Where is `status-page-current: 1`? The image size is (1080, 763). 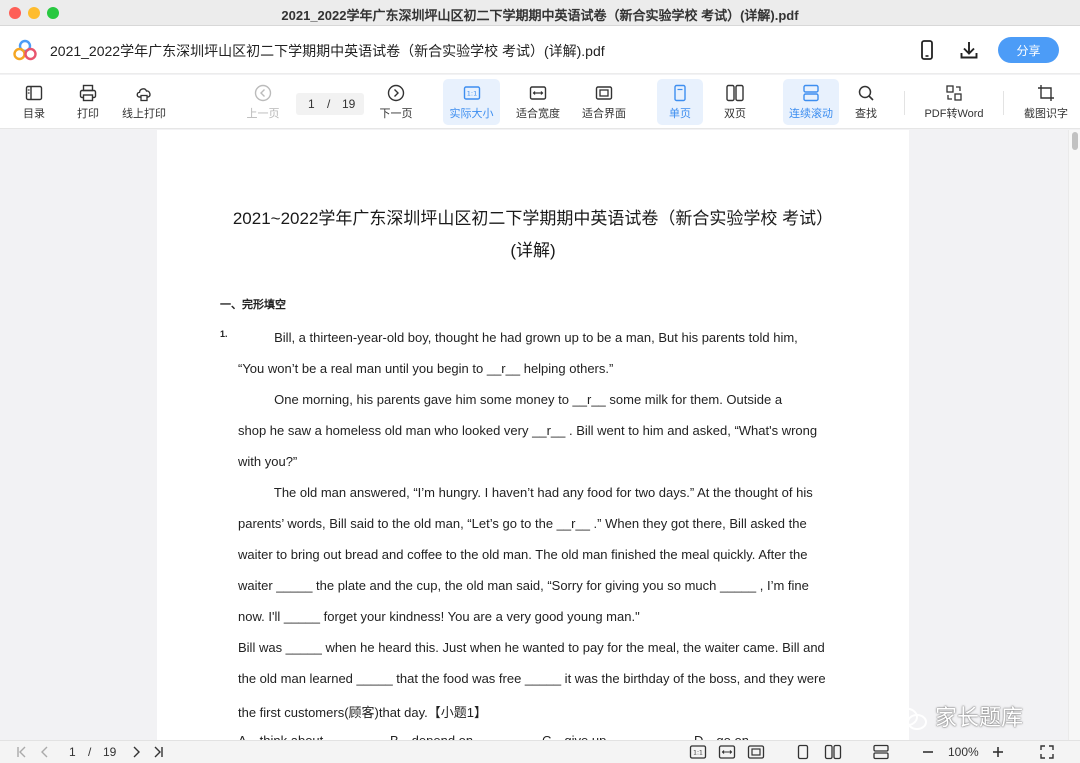 status-page-current: 1 is located at coordinates (72, 752).